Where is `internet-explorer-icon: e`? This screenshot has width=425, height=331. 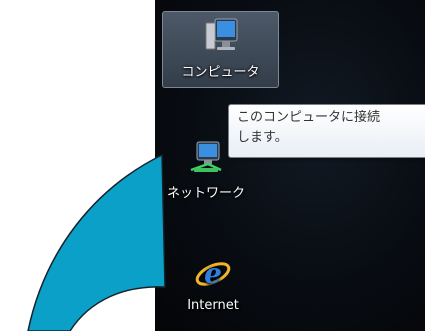 internet-explorer-icon: e is located at coordinates (213, 273).